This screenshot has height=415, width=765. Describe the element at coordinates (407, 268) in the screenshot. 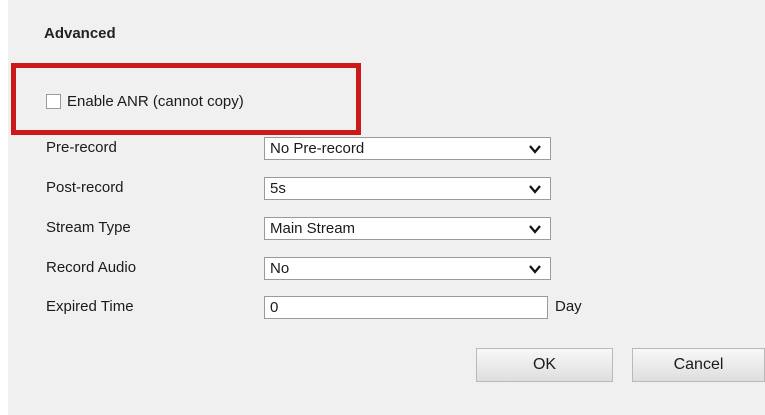

I see `record-audio-select: No` at that location.